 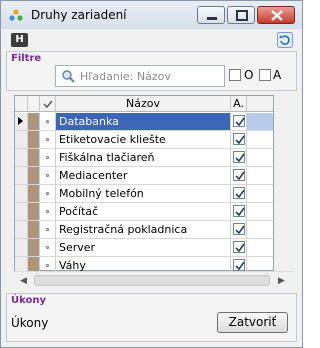 What do you see at coordinates (16, 15) in the screenshot?
I see `app-icon` at bounding box center [16, 15].